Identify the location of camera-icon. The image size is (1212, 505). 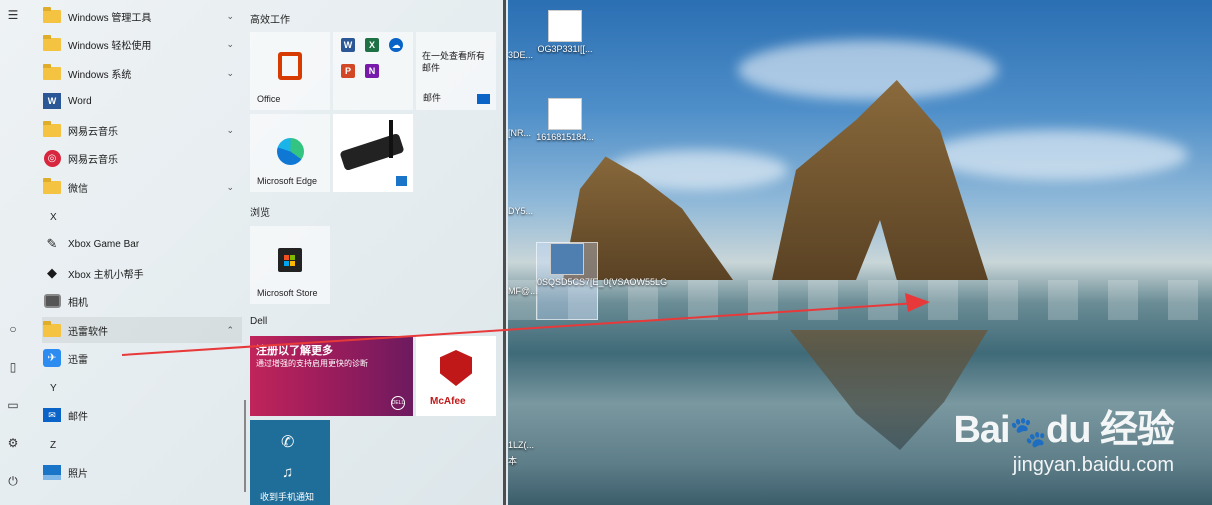
(52, 301).